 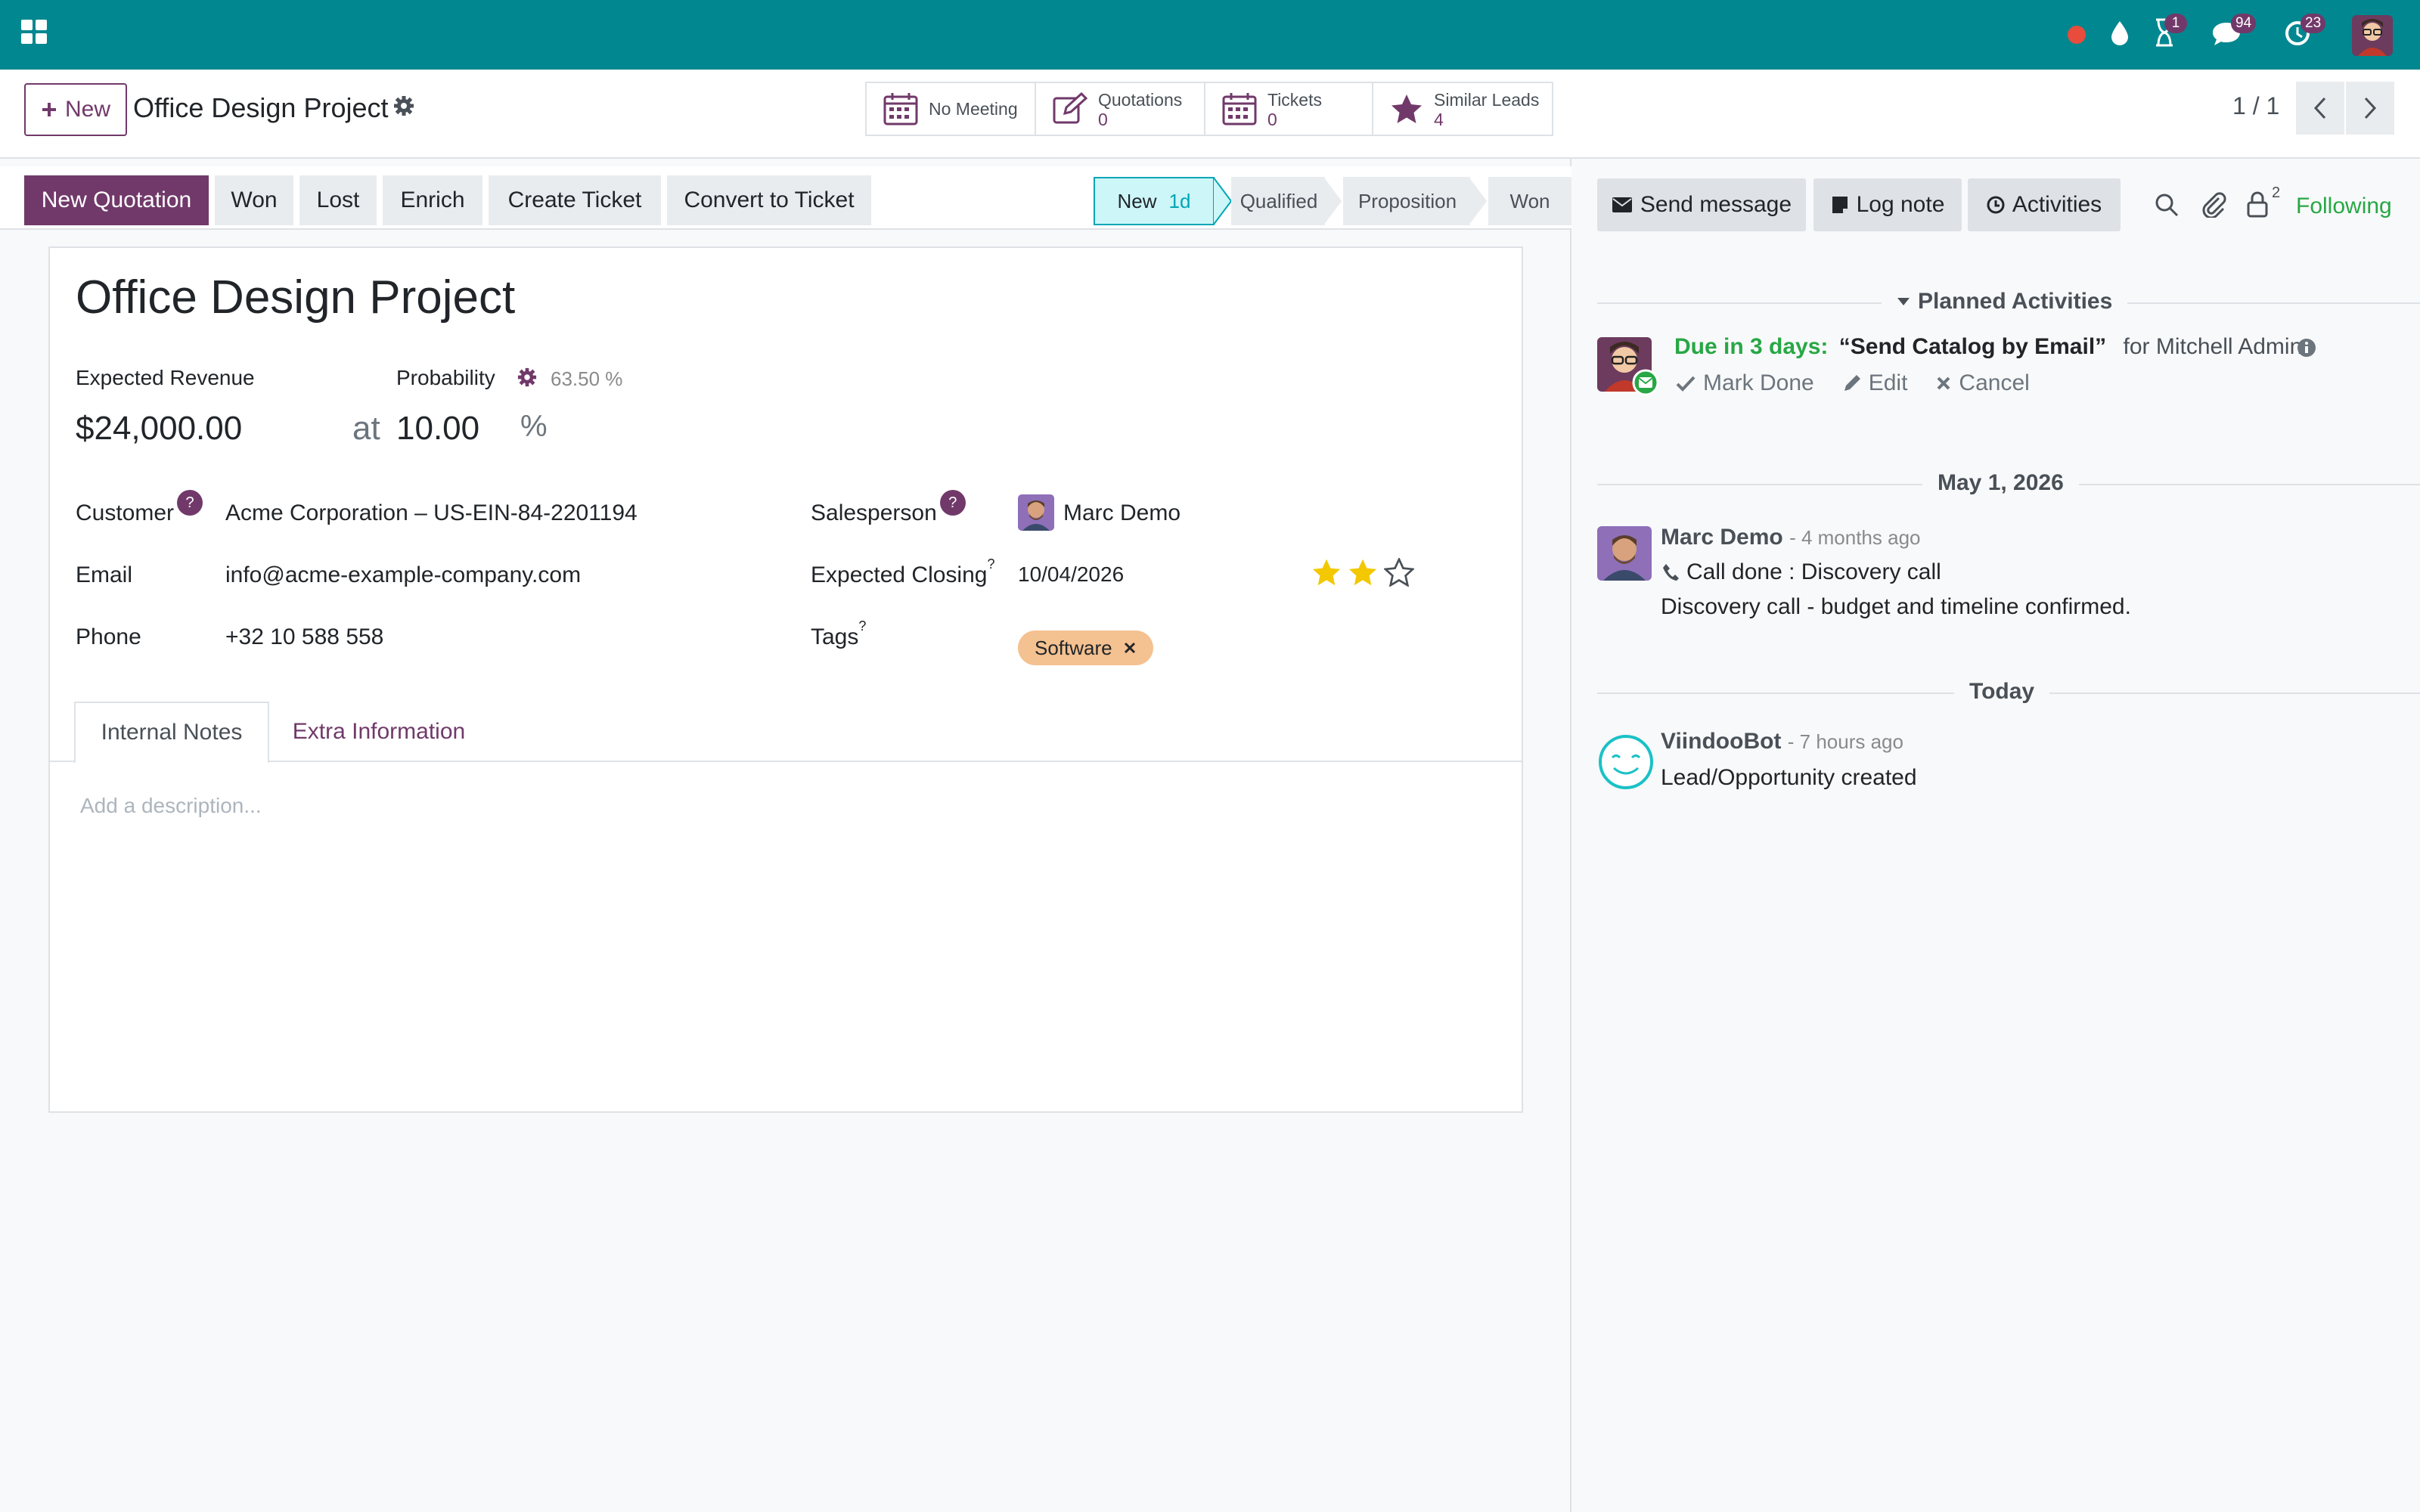 I want to click on won-button: Won, so click(x=254, y=200).